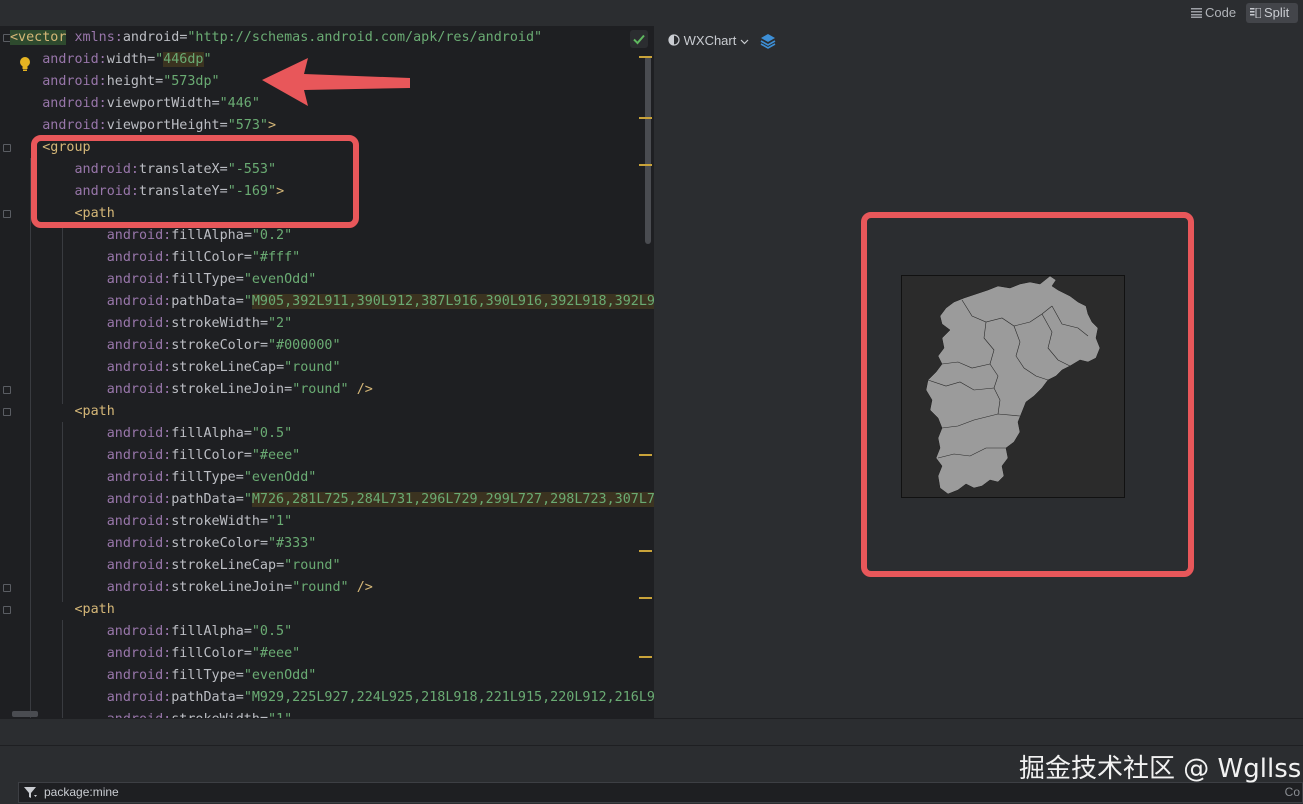 Image resolution: width=1303 pixels, height=804 pixels. What do you see at coordinates (1215, 13) in the screenshot?
I see `code-view-button: Code` at bounding box center [1215, 13].